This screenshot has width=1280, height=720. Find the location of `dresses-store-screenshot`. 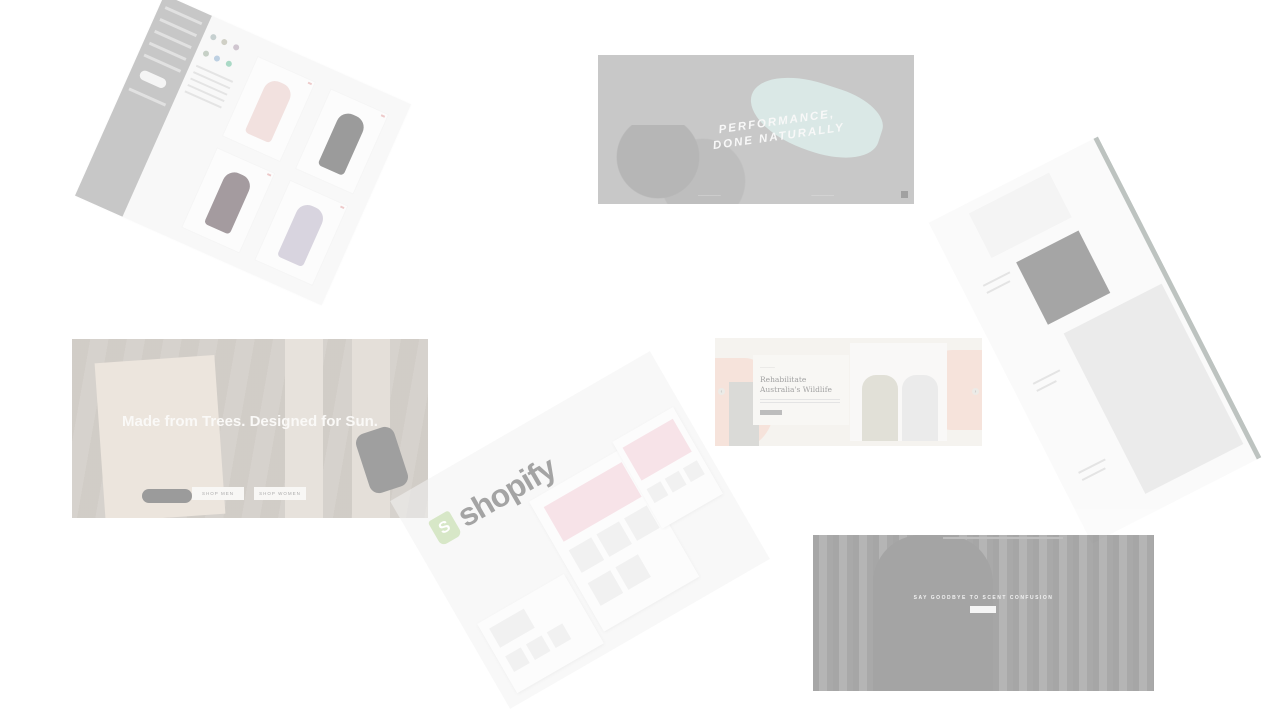

dresses-store-screenshot is located at coordinates (243, 153).